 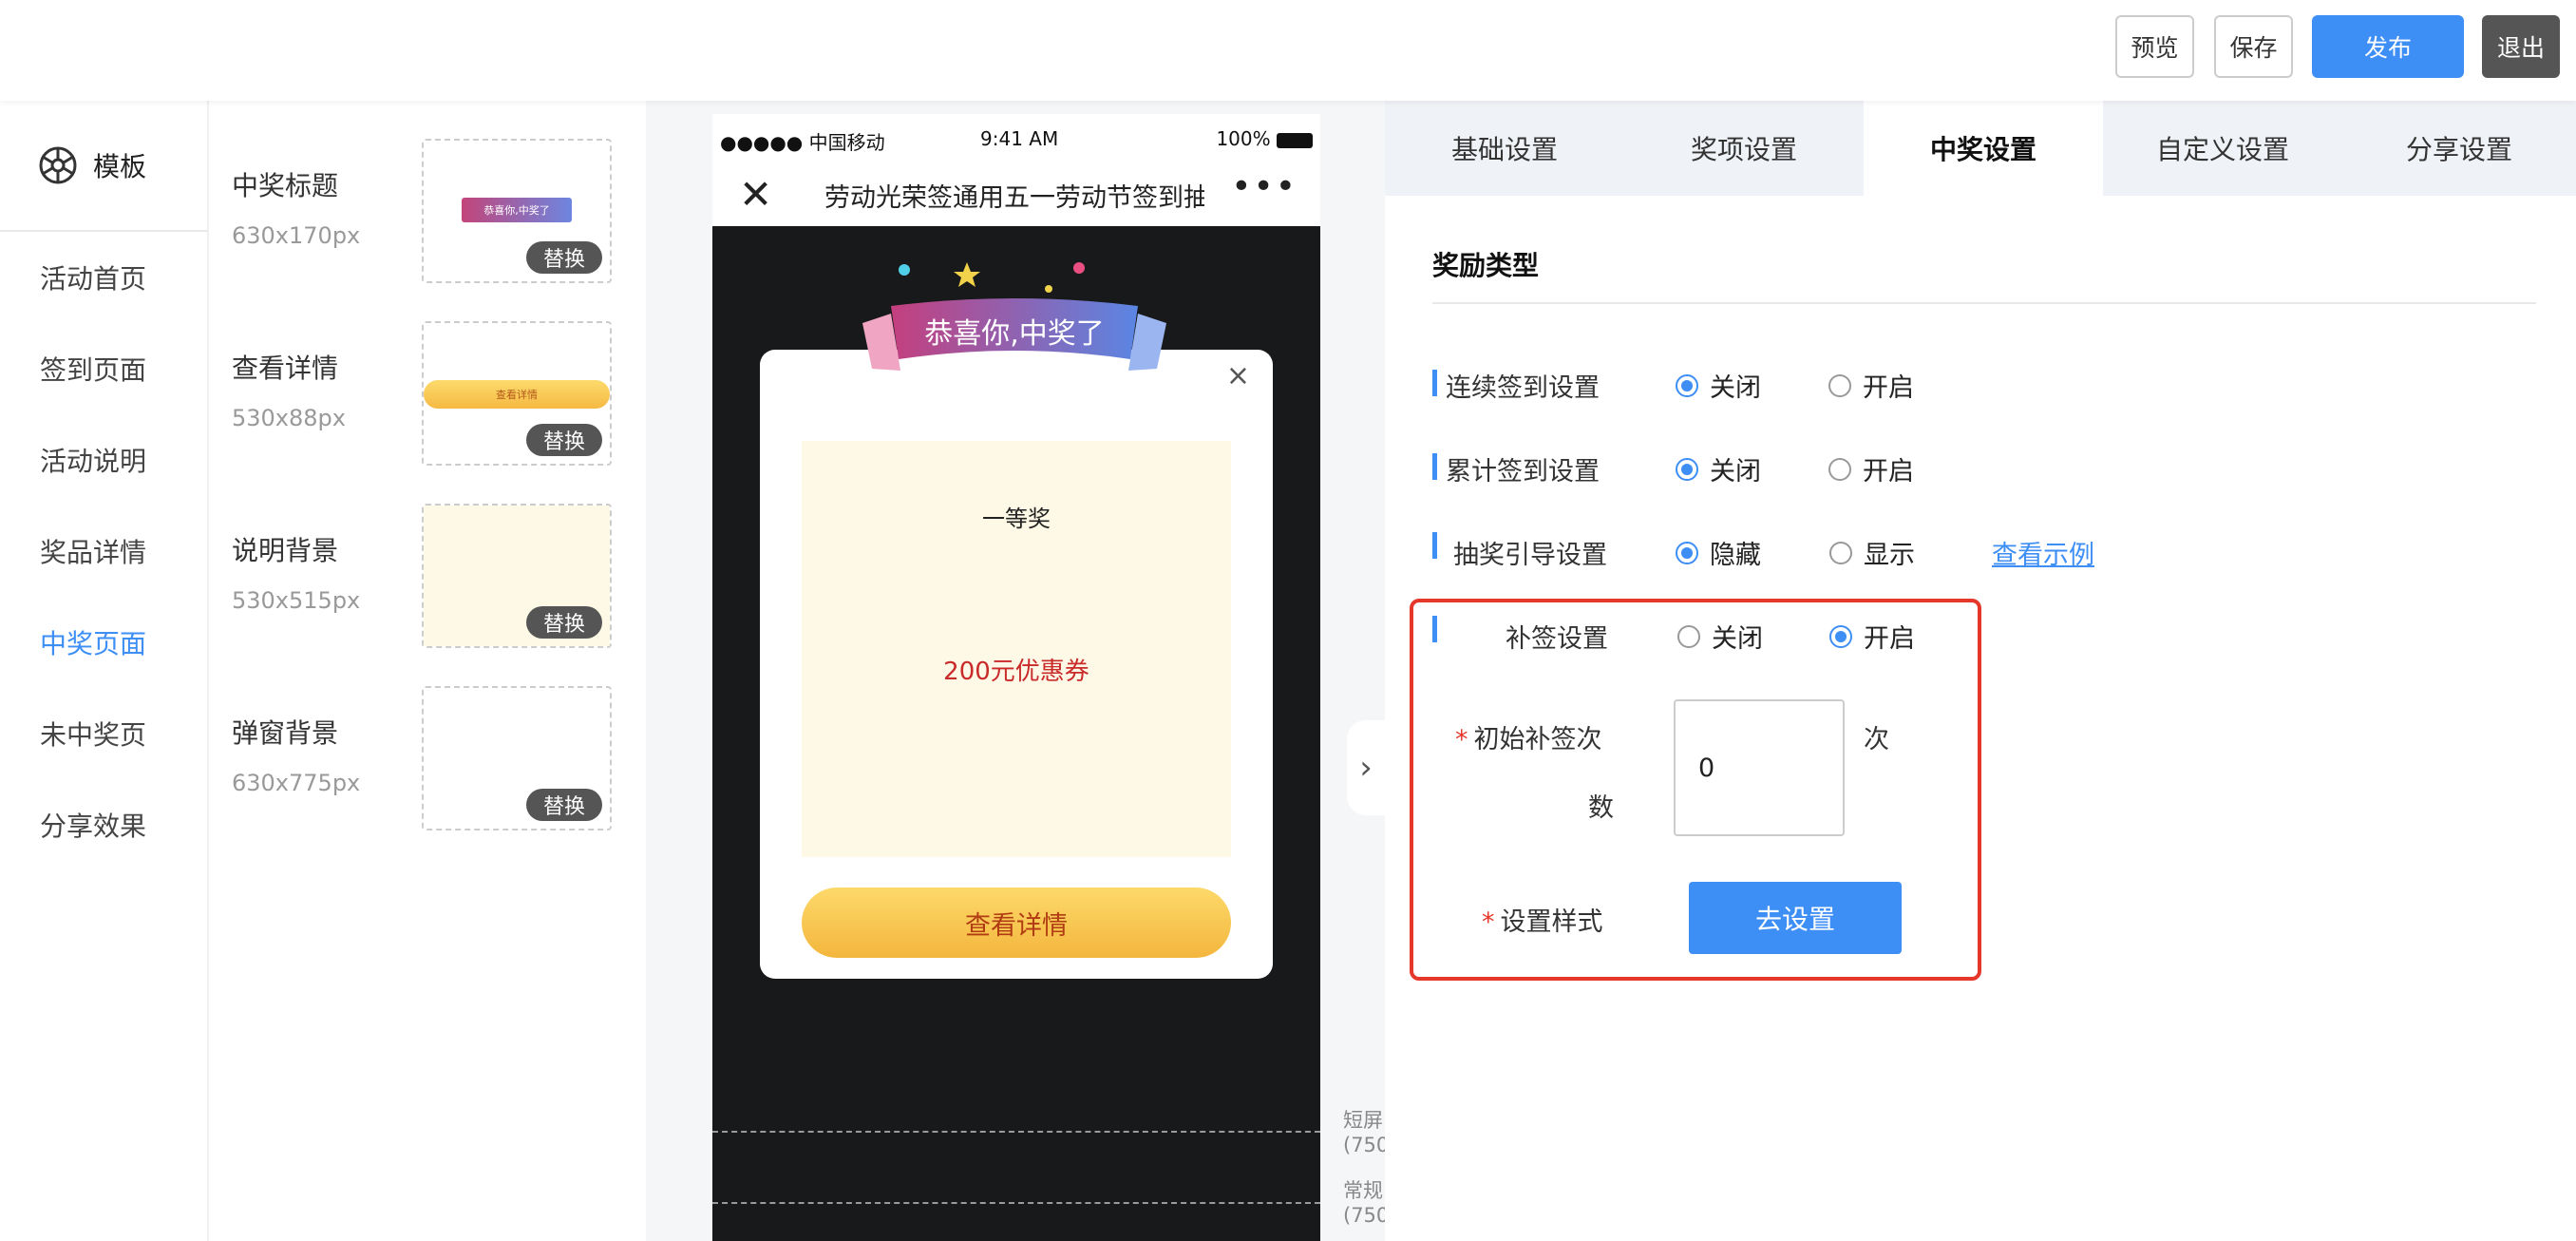 What do you see at coordinates (1735, 555) in the screenshot?
I see `radio-label: 隐藏` at bounding box center [1735, 555].